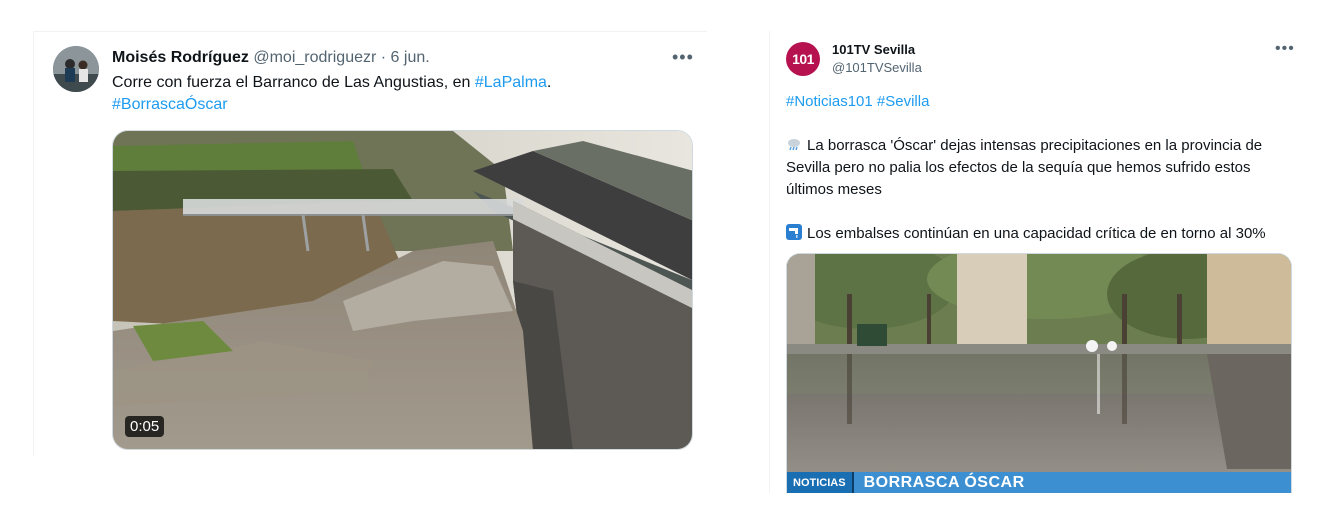 The image size is (1321, 522). Describe the element at coordinates (145, 426) in the screenshot. I see `video-duration: 0:05` at that location.